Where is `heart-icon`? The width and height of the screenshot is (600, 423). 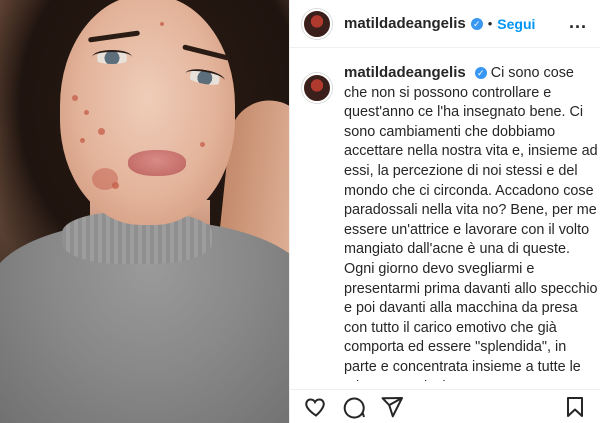 heart-icon is located at coordinates (316, 407).